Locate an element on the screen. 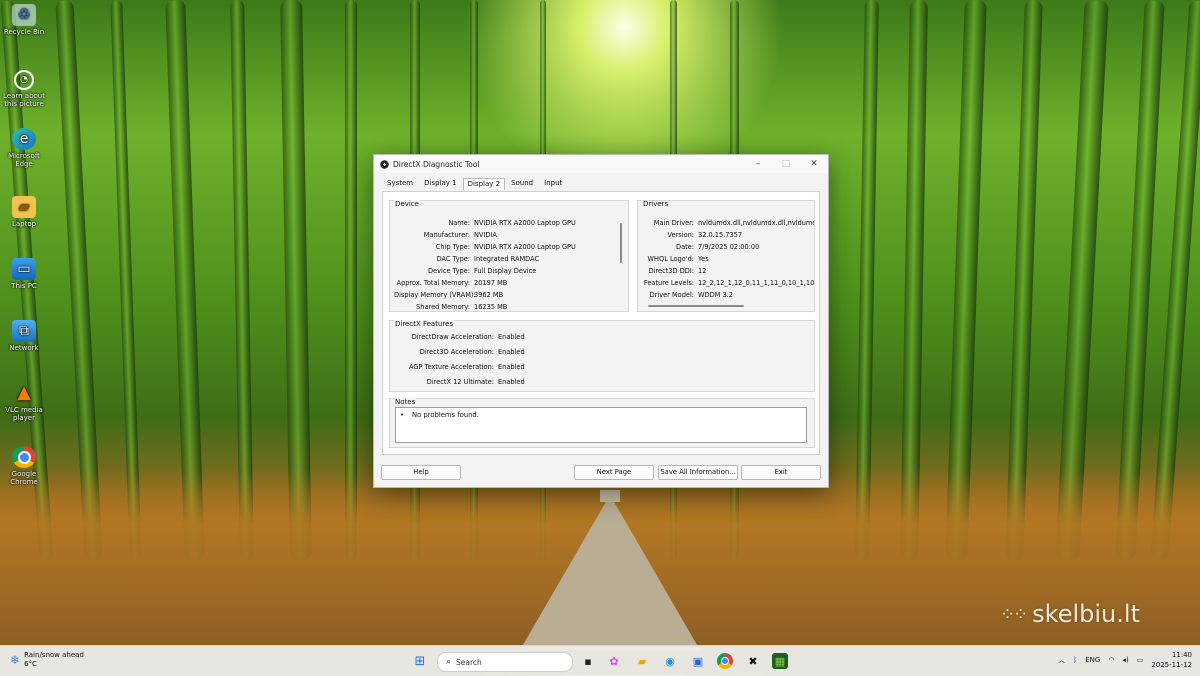  desktop-icon-this-pc: ▭ This PC is located at coordinates (24, 274).